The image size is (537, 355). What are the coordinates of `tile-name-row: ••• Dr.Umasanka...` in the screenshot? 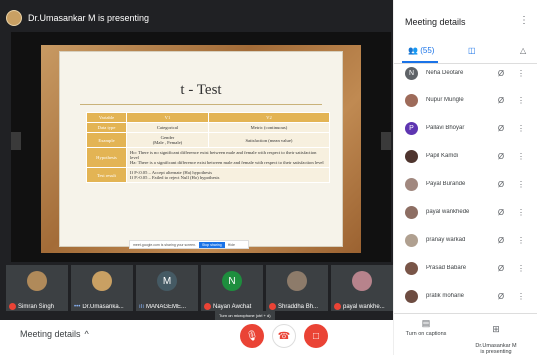 It's located at (104, 307).